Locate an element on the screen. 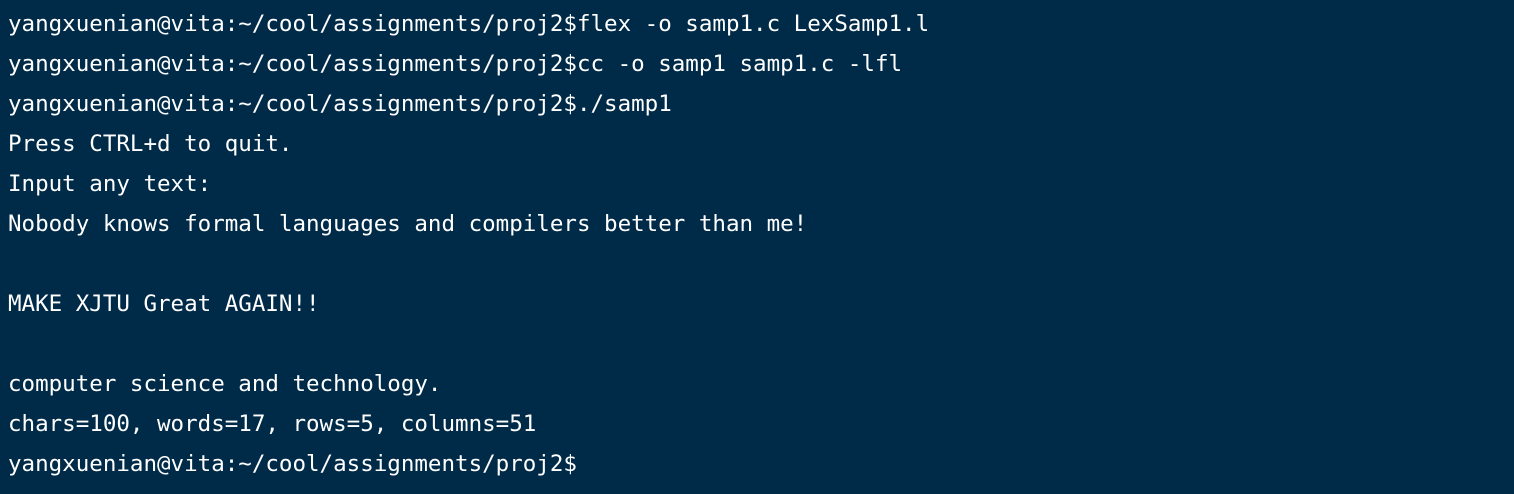  terminal-line-user-input-2: MAKE XJTU Great AGAIN!! is located at coordinates (164, 304).